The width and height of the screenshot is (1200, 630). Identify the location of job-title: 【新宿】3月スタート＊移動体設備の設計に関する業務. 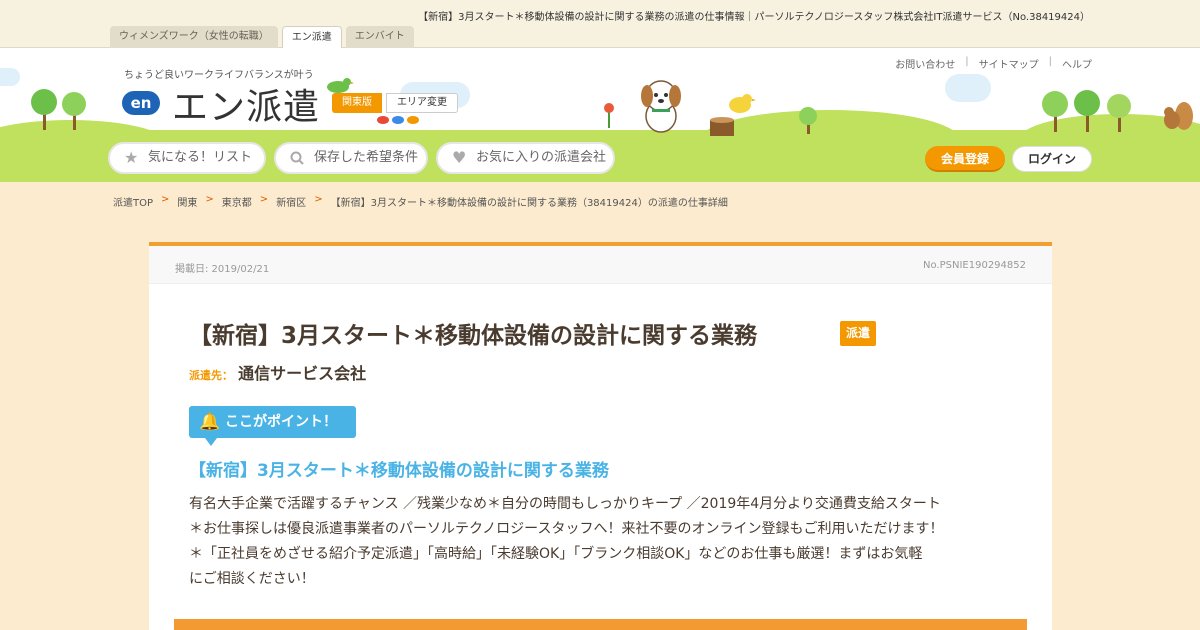
(473, 336).